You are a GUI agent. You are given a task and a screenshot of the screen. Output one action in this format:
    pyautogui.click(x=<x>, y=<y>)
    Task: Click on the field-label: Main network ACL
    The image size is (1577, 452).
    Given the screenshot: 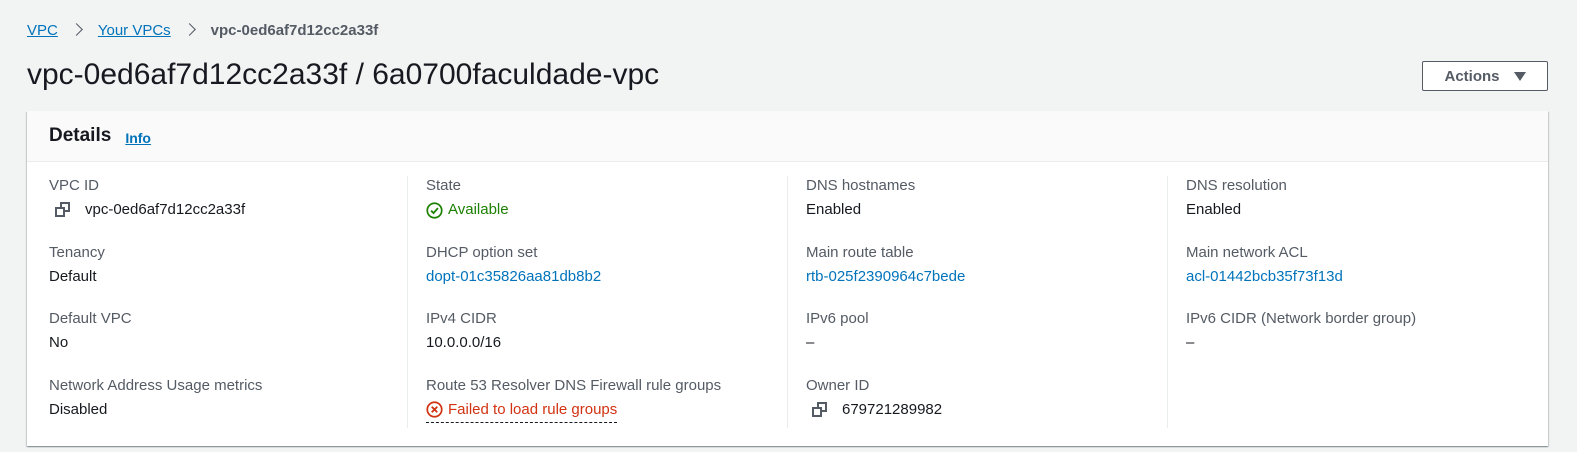 What is the action you would take?
    pyautogui.click(x=1247, y=252)
    